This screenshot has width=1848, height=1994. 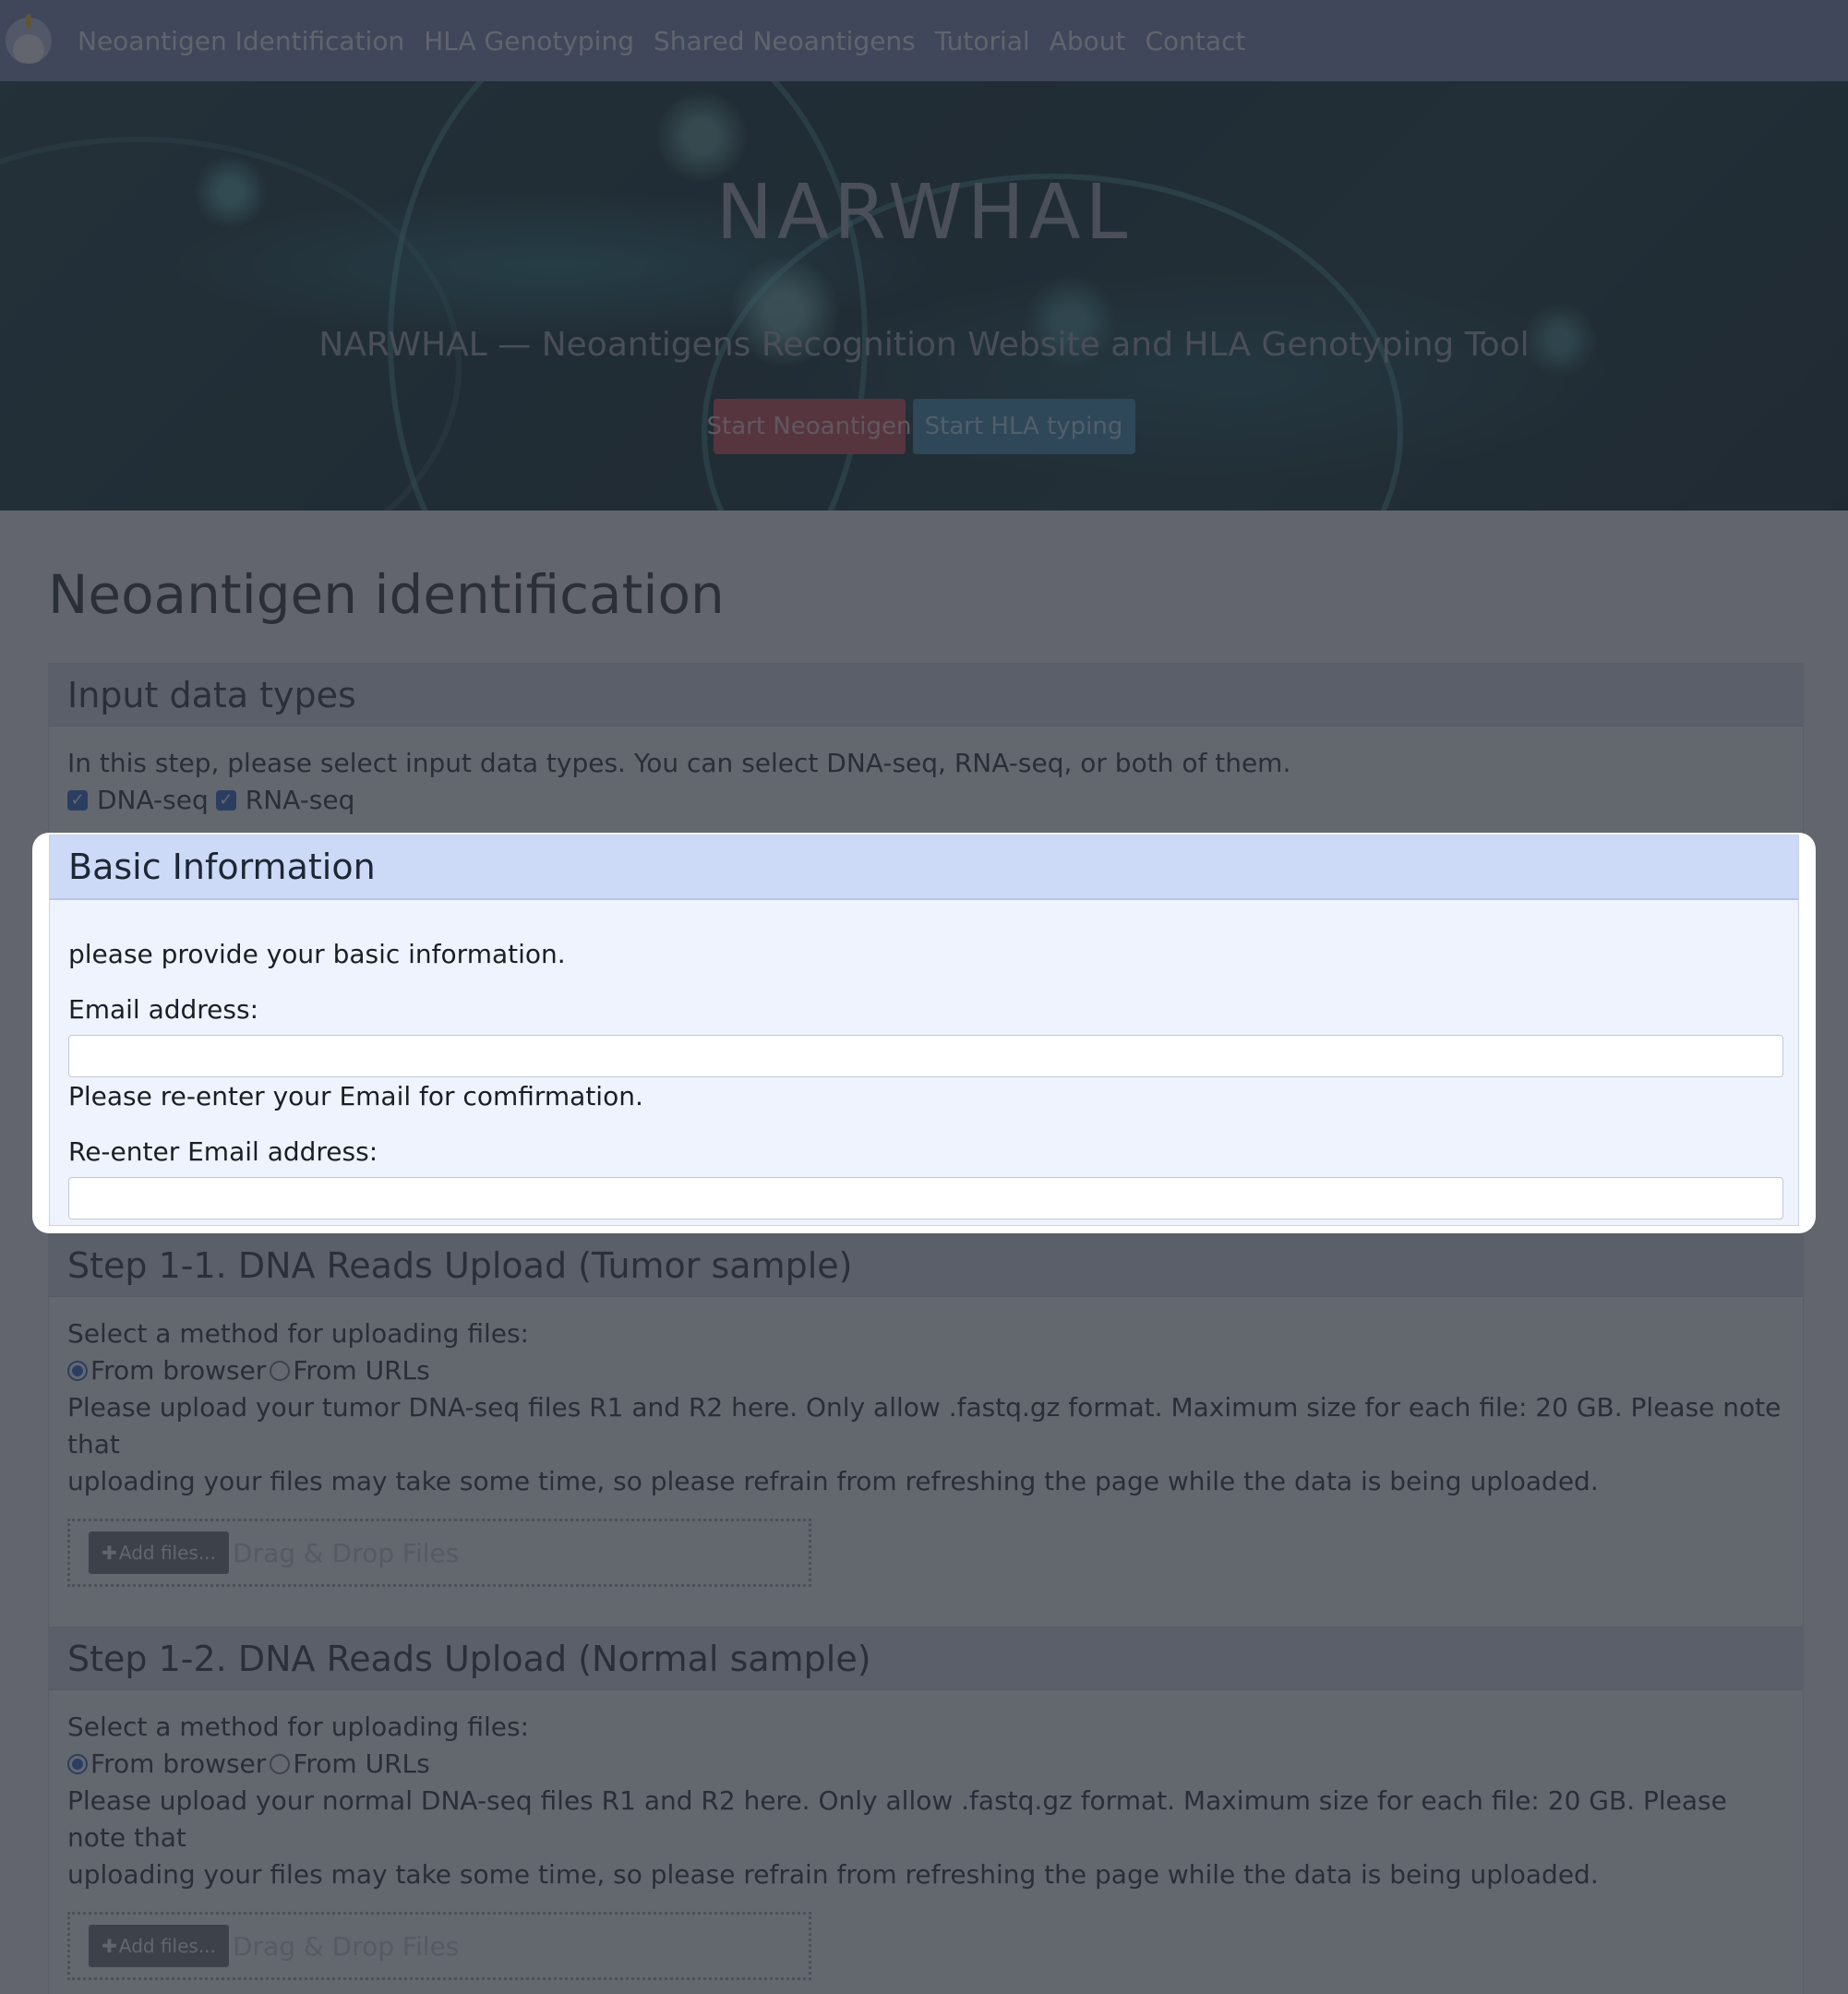 What do you see at coordinates (386, 595) in the screenshot?
I see `page-title: Neoantigen identification` at bounding box center [386, 595].